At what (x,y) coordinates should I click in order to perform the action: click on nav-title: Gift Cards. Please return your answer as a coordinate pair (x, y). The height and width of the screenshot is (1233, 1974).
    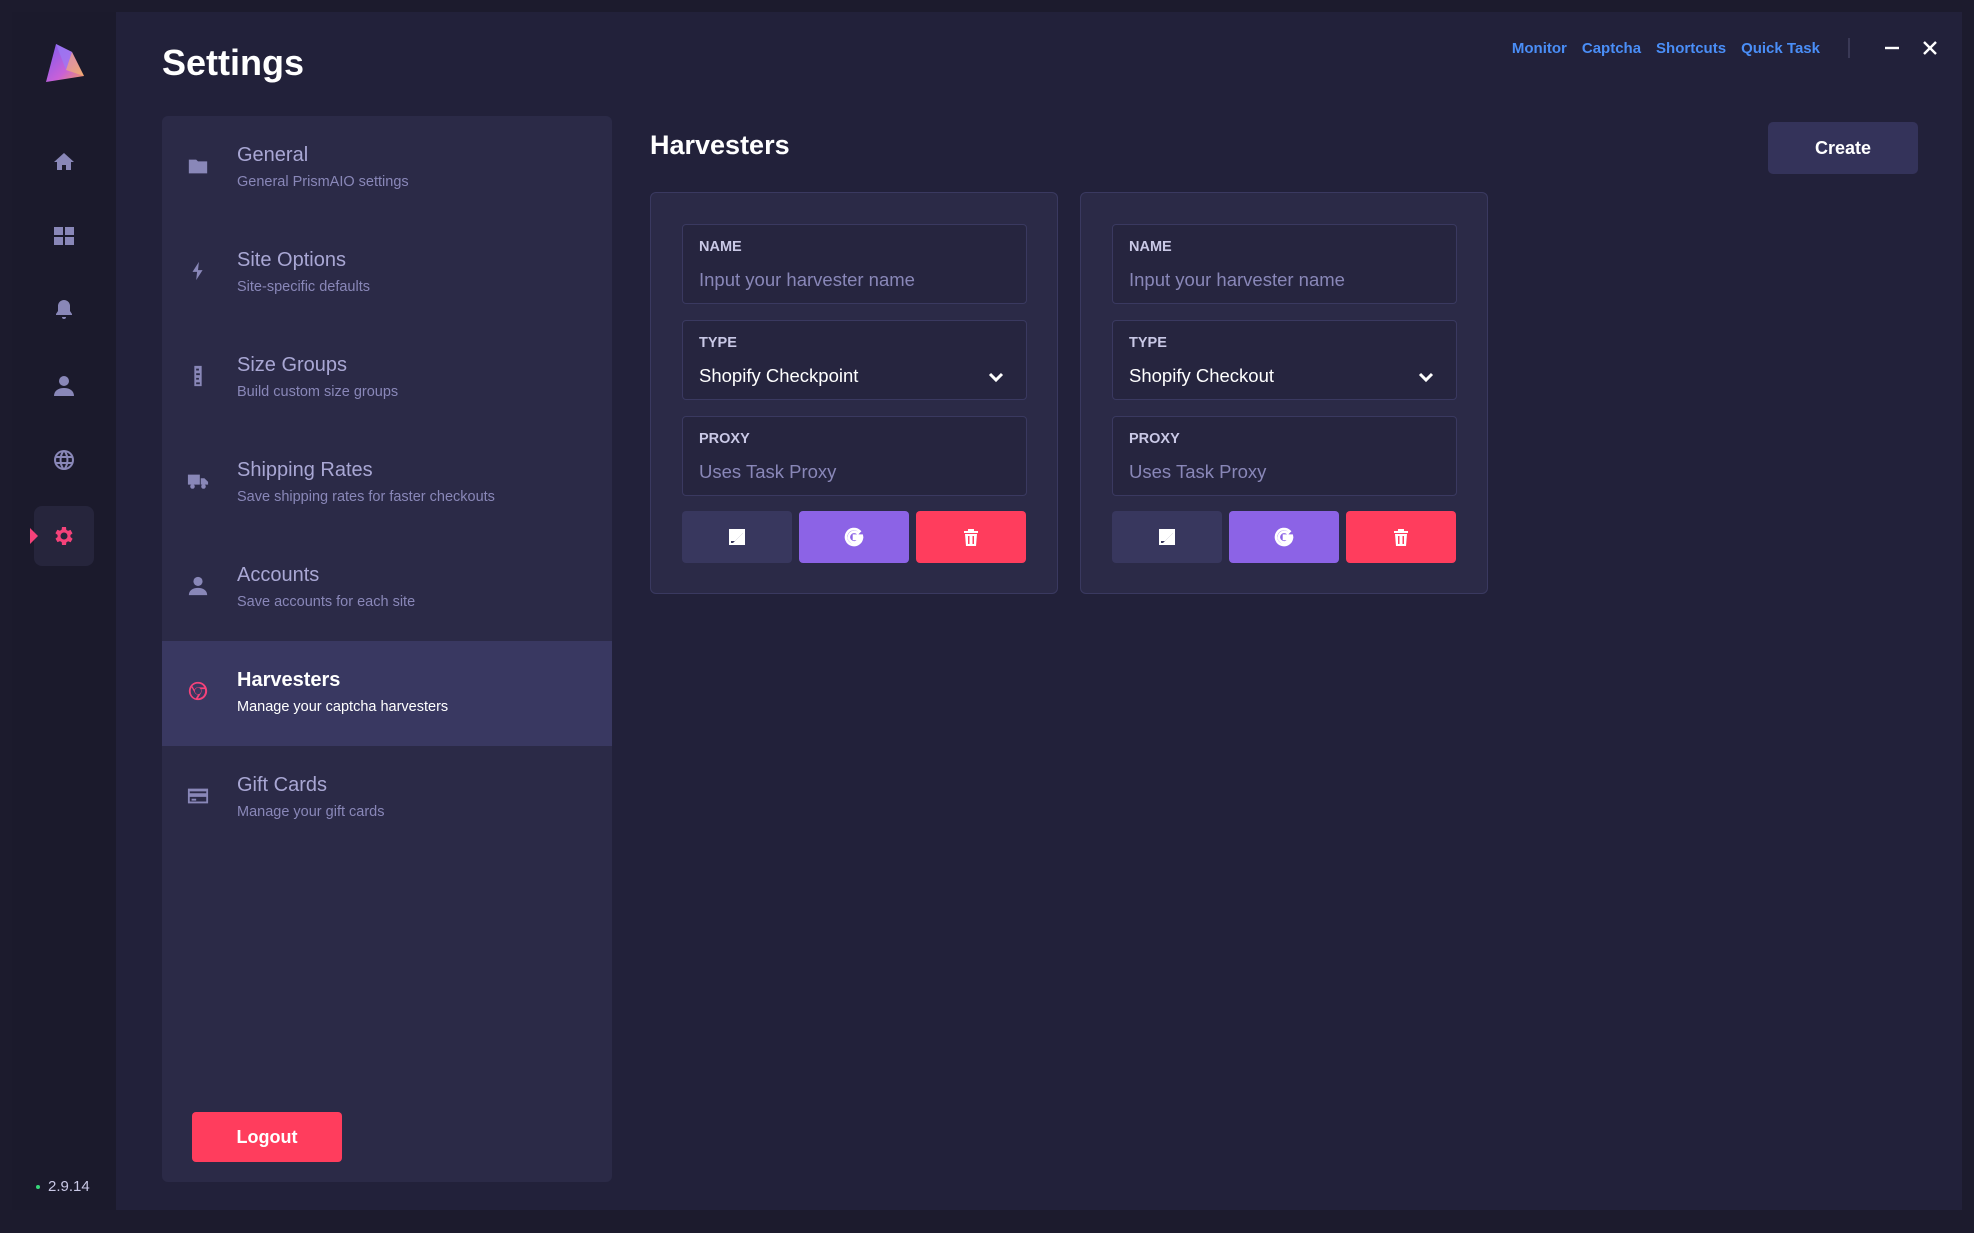
    Looking at the image, I should click on (282, 785).